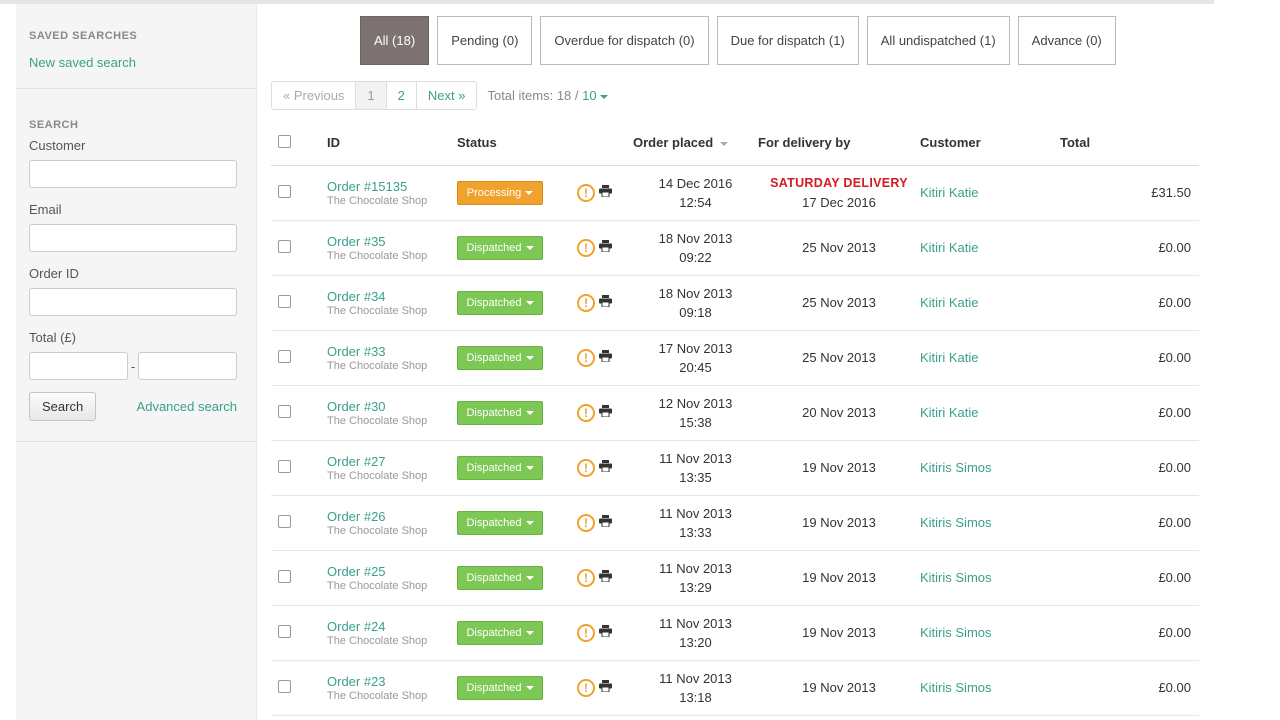  I want to click on order-link: Order #33, so click(392, 351).